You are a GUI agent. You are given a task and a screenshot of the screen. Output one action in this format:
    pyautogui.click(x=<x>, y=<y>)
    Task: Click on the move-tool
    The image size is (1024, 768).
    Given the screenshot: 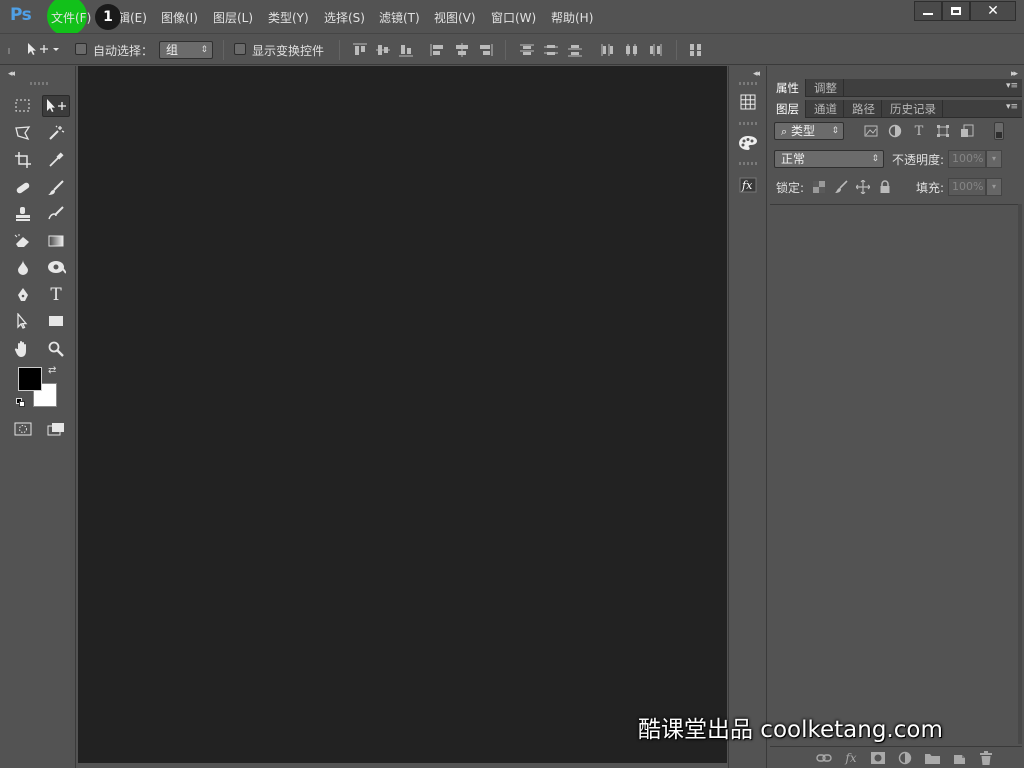 What is the action you would take?
    pyautogui.click(x=56, y=106)
    